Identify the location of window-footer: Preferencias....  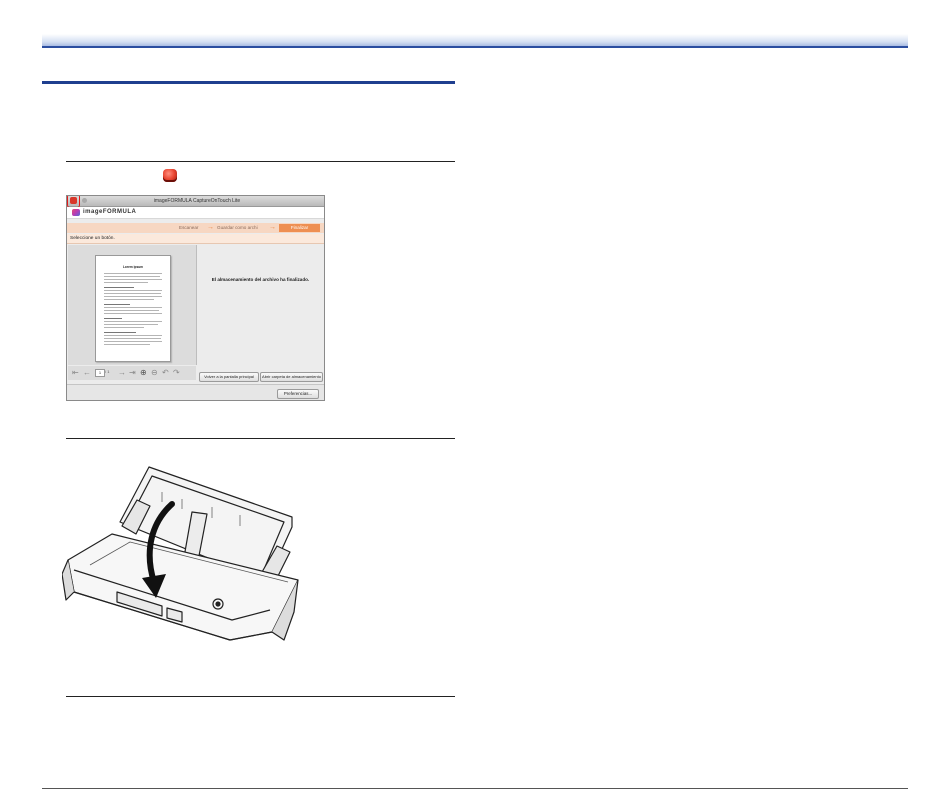
(195, 392).